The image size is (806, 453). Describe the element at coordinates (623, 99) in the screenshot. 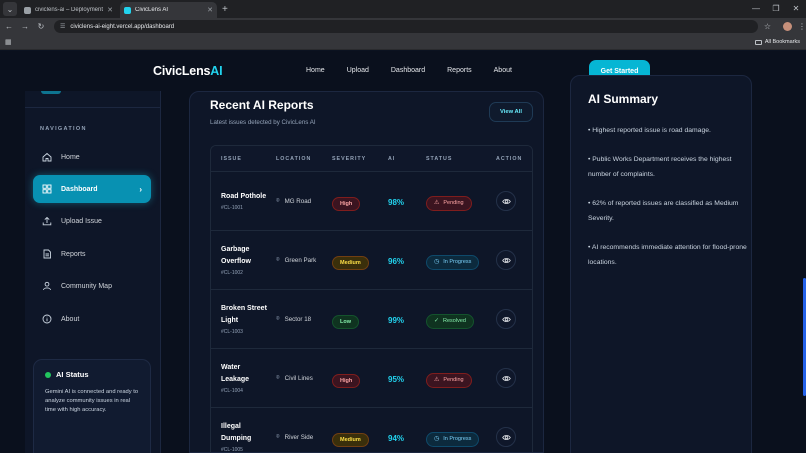

I see `summary-title: AI Summary` at that location.